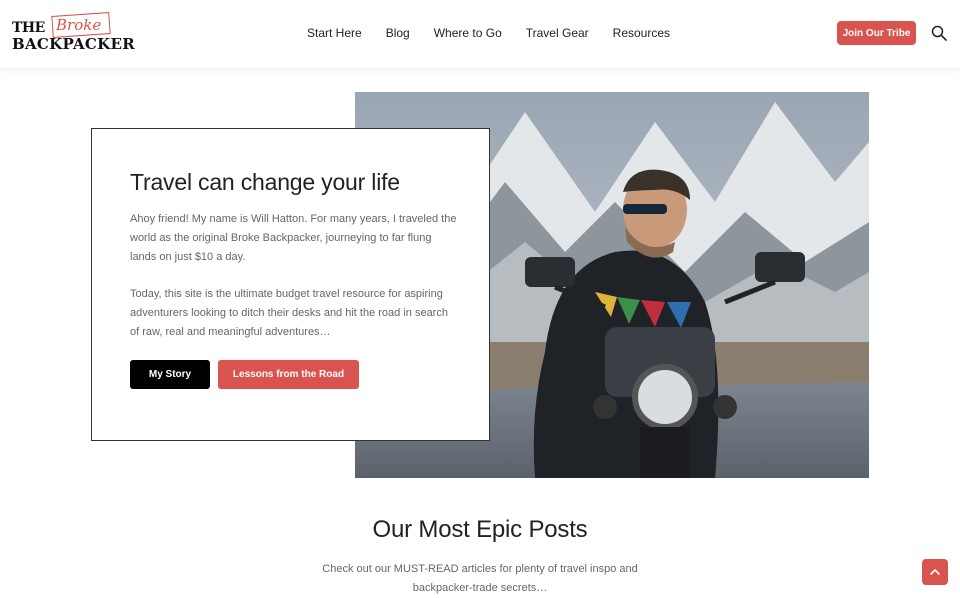 The image size is (960, 598). I want to click on site-logo: THE Broke BACKPACKER, so click(73, 33).